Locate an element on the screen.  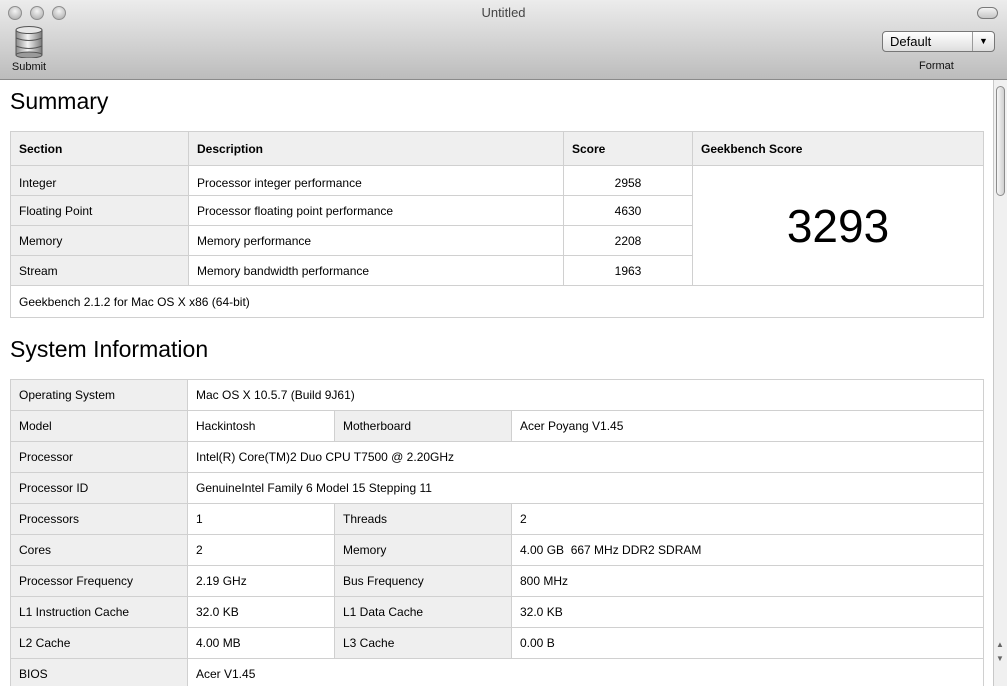
toolbar-toggle-button is located at coordinates (987, 13).